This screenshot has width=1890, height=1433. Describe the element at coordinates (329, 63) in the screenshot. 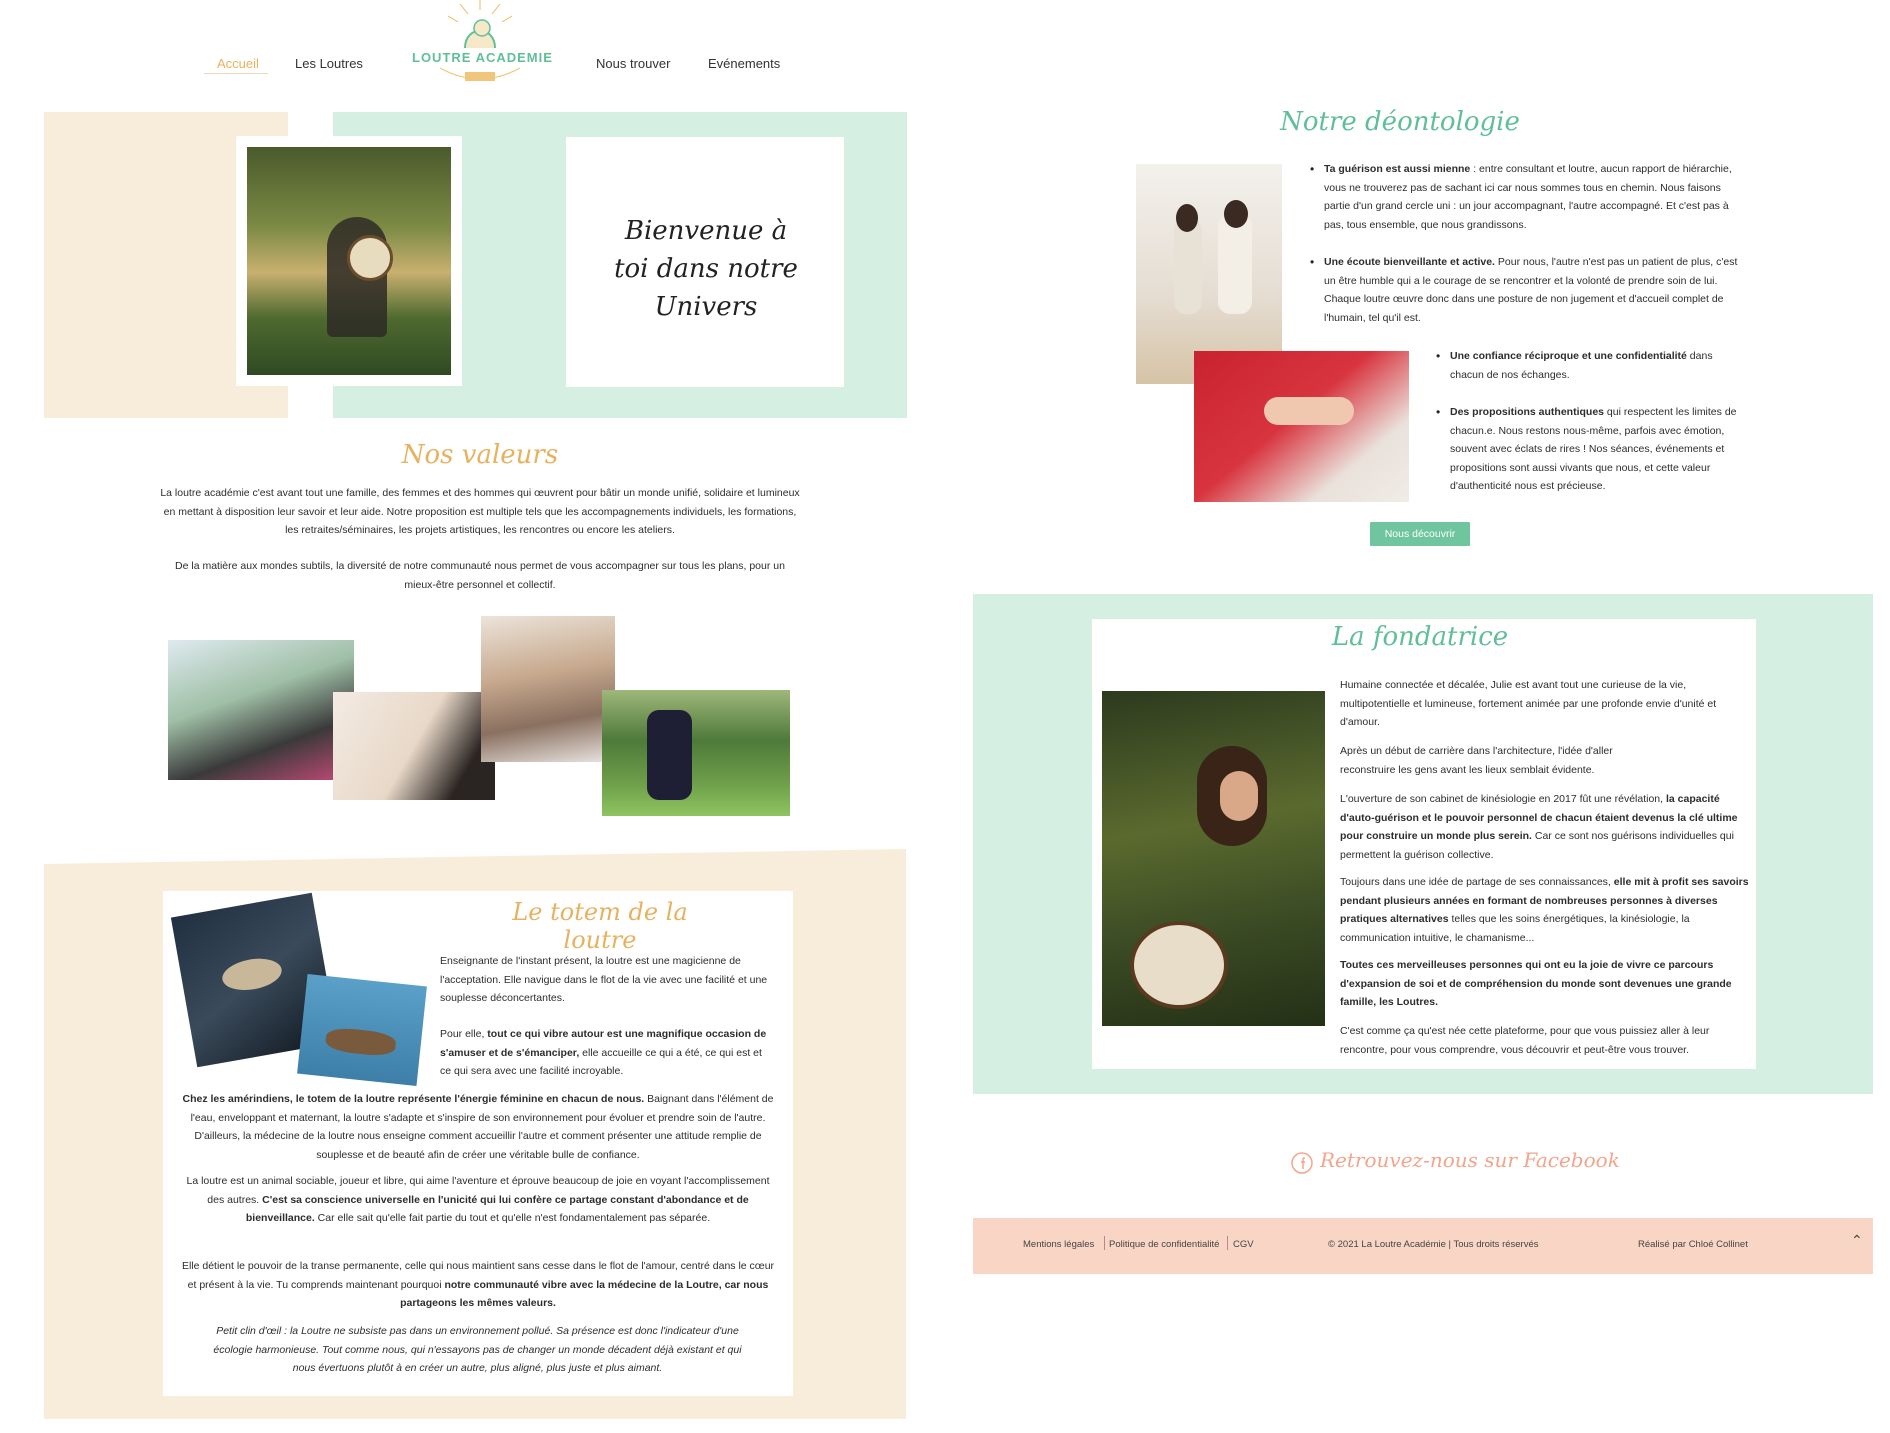

I see `nav-les-loutres: Les Loutres` at that location.